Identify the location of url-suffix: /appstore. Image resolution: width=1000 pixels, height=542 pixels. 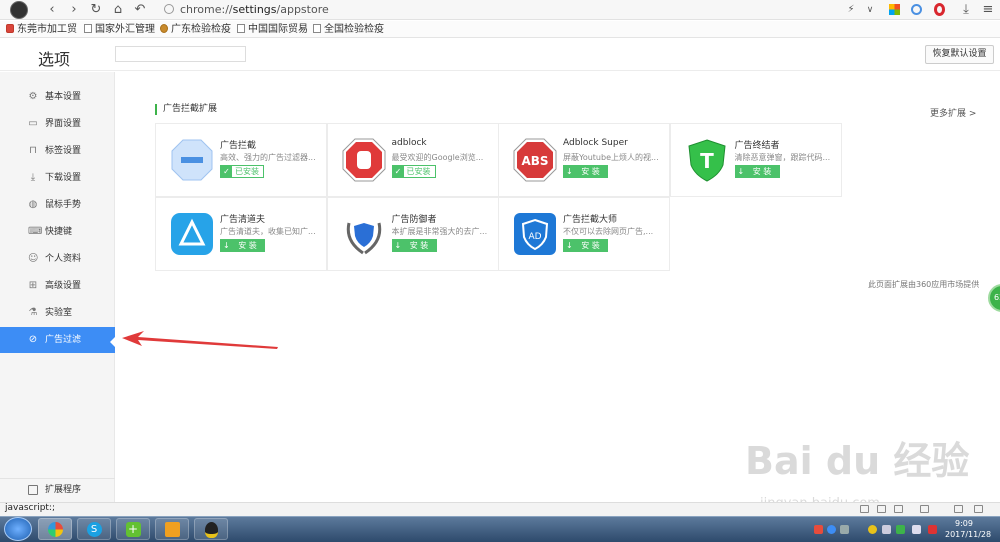
(302, 9).